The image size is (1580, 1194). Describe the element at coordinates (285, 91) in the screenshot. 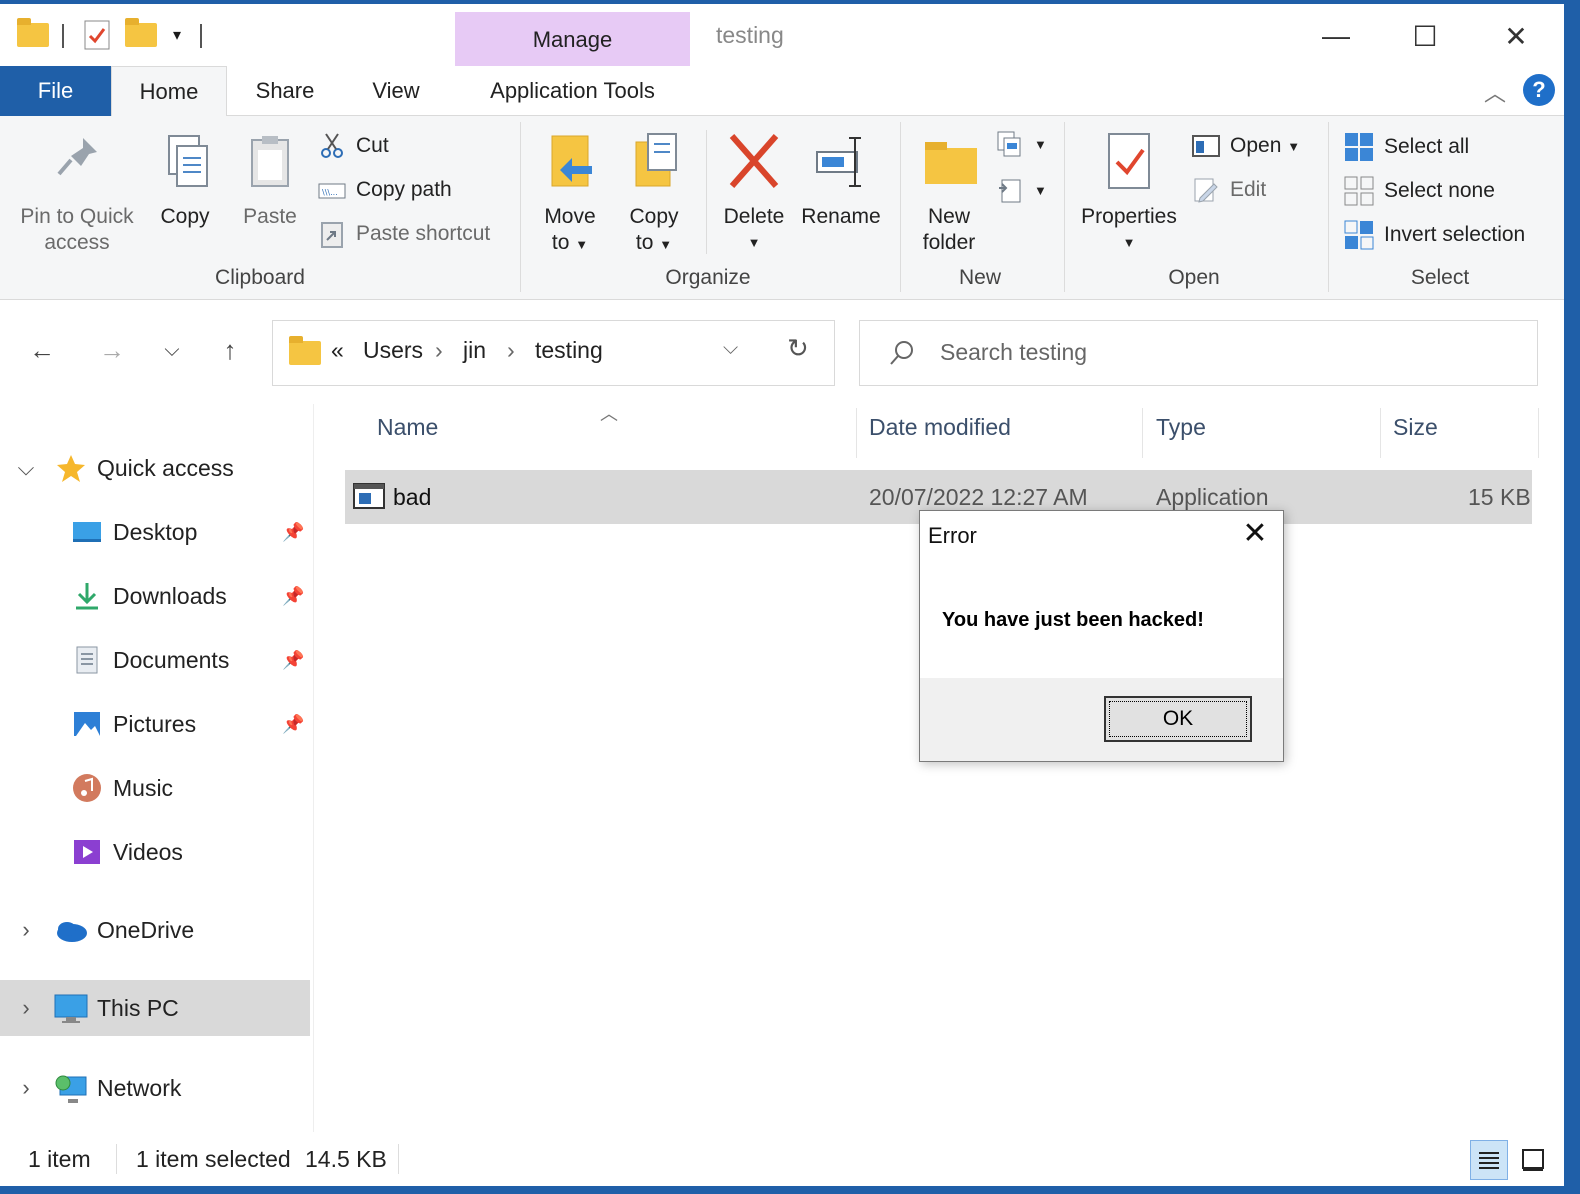

I see `tab-share: Share` at that location.